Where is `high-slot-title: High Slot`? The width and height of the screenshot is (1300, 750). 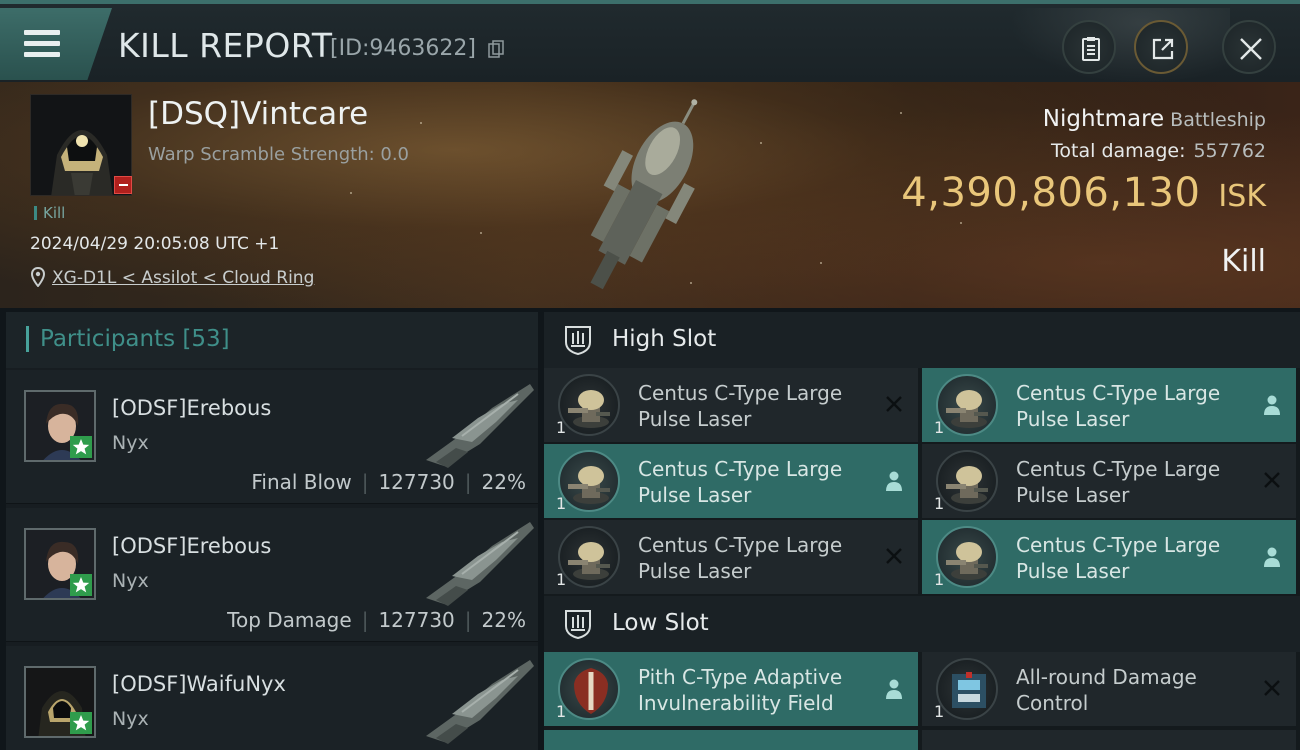 high-slot-title: High Slot is located at coordinates (664, 339).